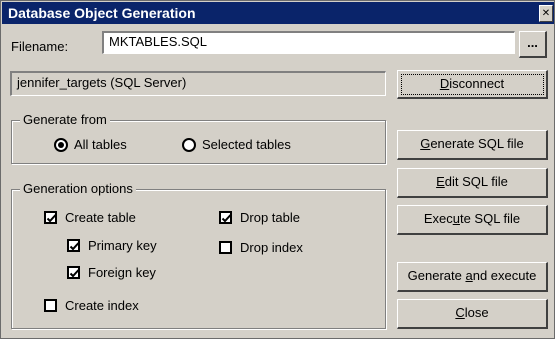  I want to click on execute-sql-file-button: Execute SQL file, so click(472, 220).